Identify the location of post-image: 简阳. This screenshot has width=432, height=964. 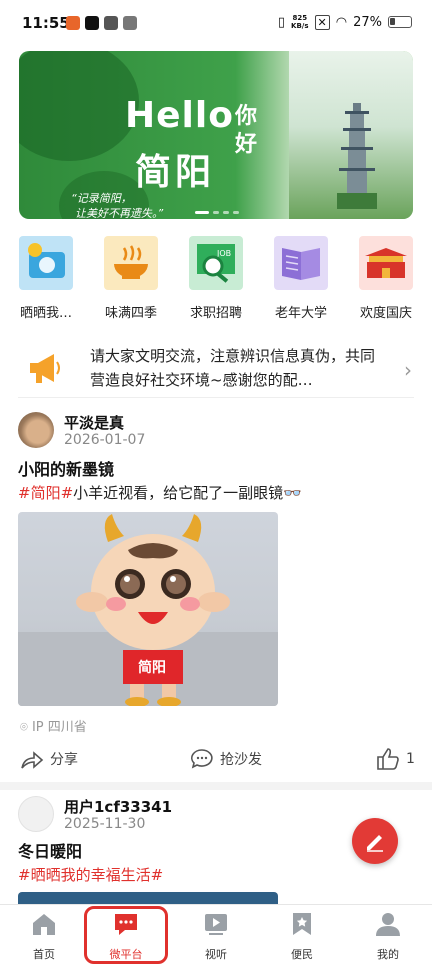
(148, 609).